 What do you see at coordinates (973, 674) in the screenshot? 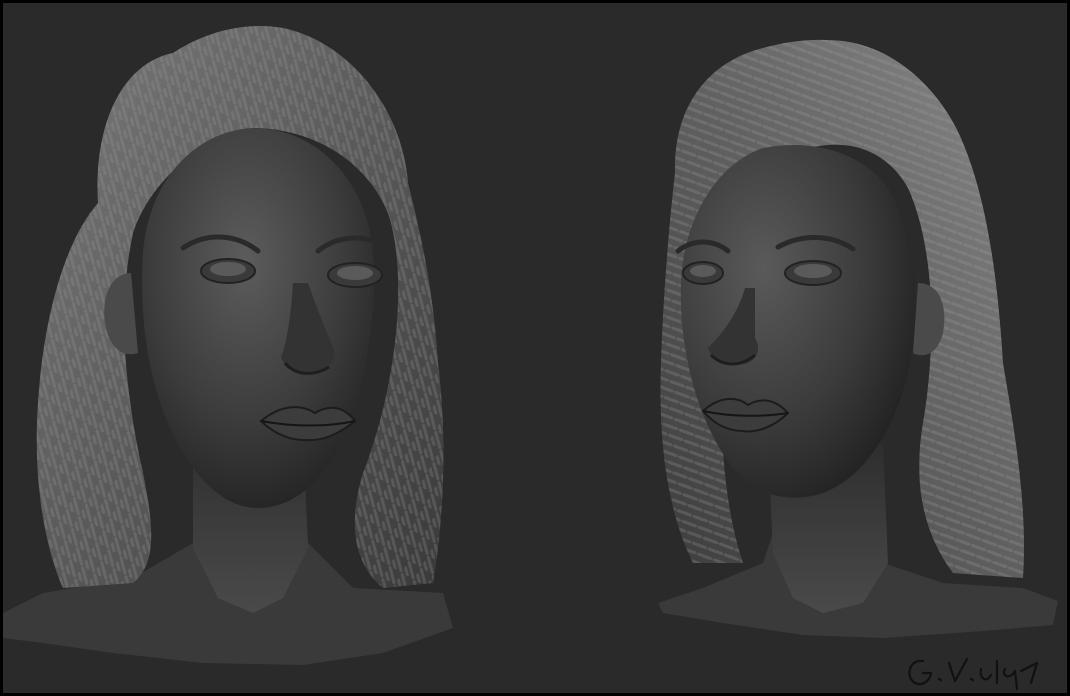
I see `artist-signature` at bounding box center [973, 674].